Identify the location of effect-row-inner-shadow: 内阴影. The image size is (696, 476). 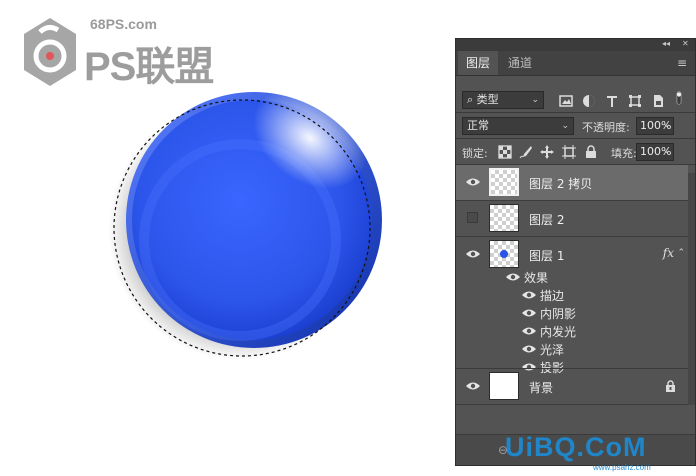
(572, 313).